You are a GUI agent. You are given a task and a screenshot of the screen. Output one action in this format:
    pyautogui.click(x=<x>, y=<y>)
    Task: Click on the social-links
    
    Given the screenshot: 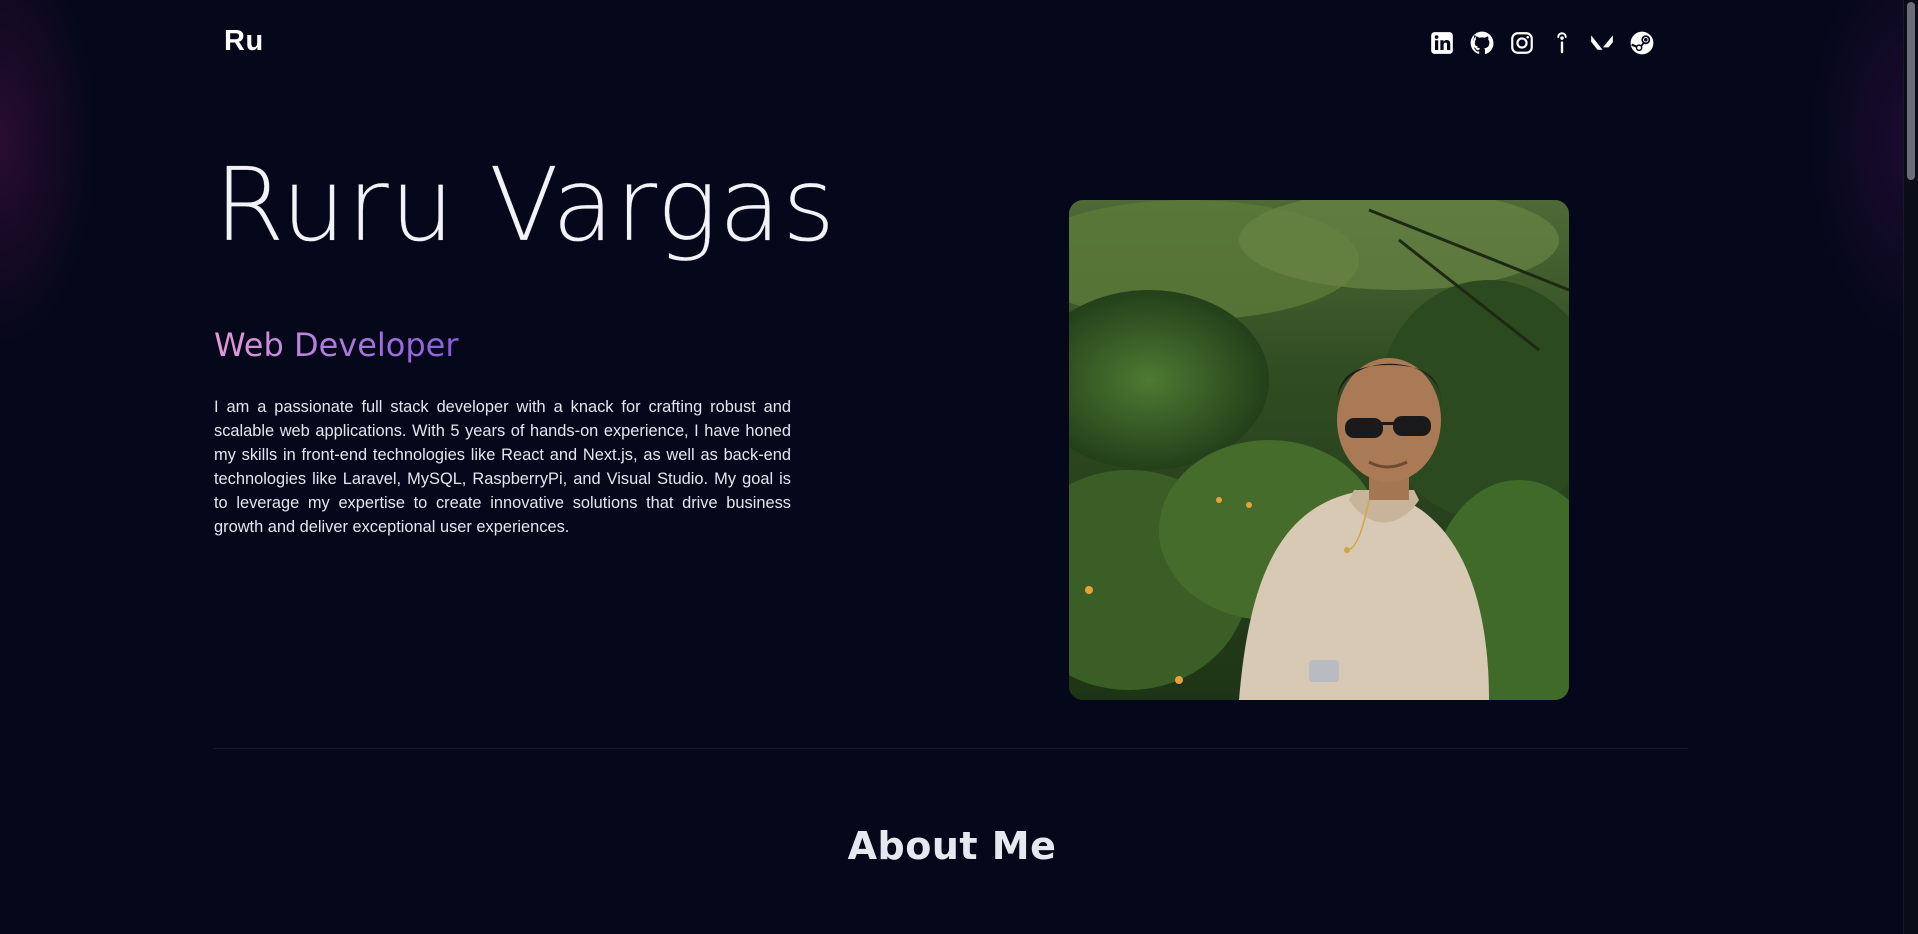 What is the action you would take?
    pyautogui.click(x=1542, y=43)
    